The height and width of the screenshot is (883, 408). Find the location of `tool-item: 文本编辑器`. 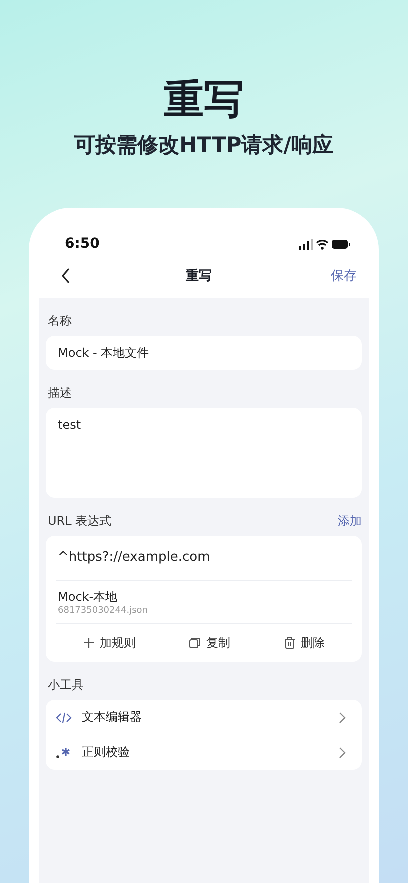

tool-item: 文本编辑器 is located at coordinates (204, 717).